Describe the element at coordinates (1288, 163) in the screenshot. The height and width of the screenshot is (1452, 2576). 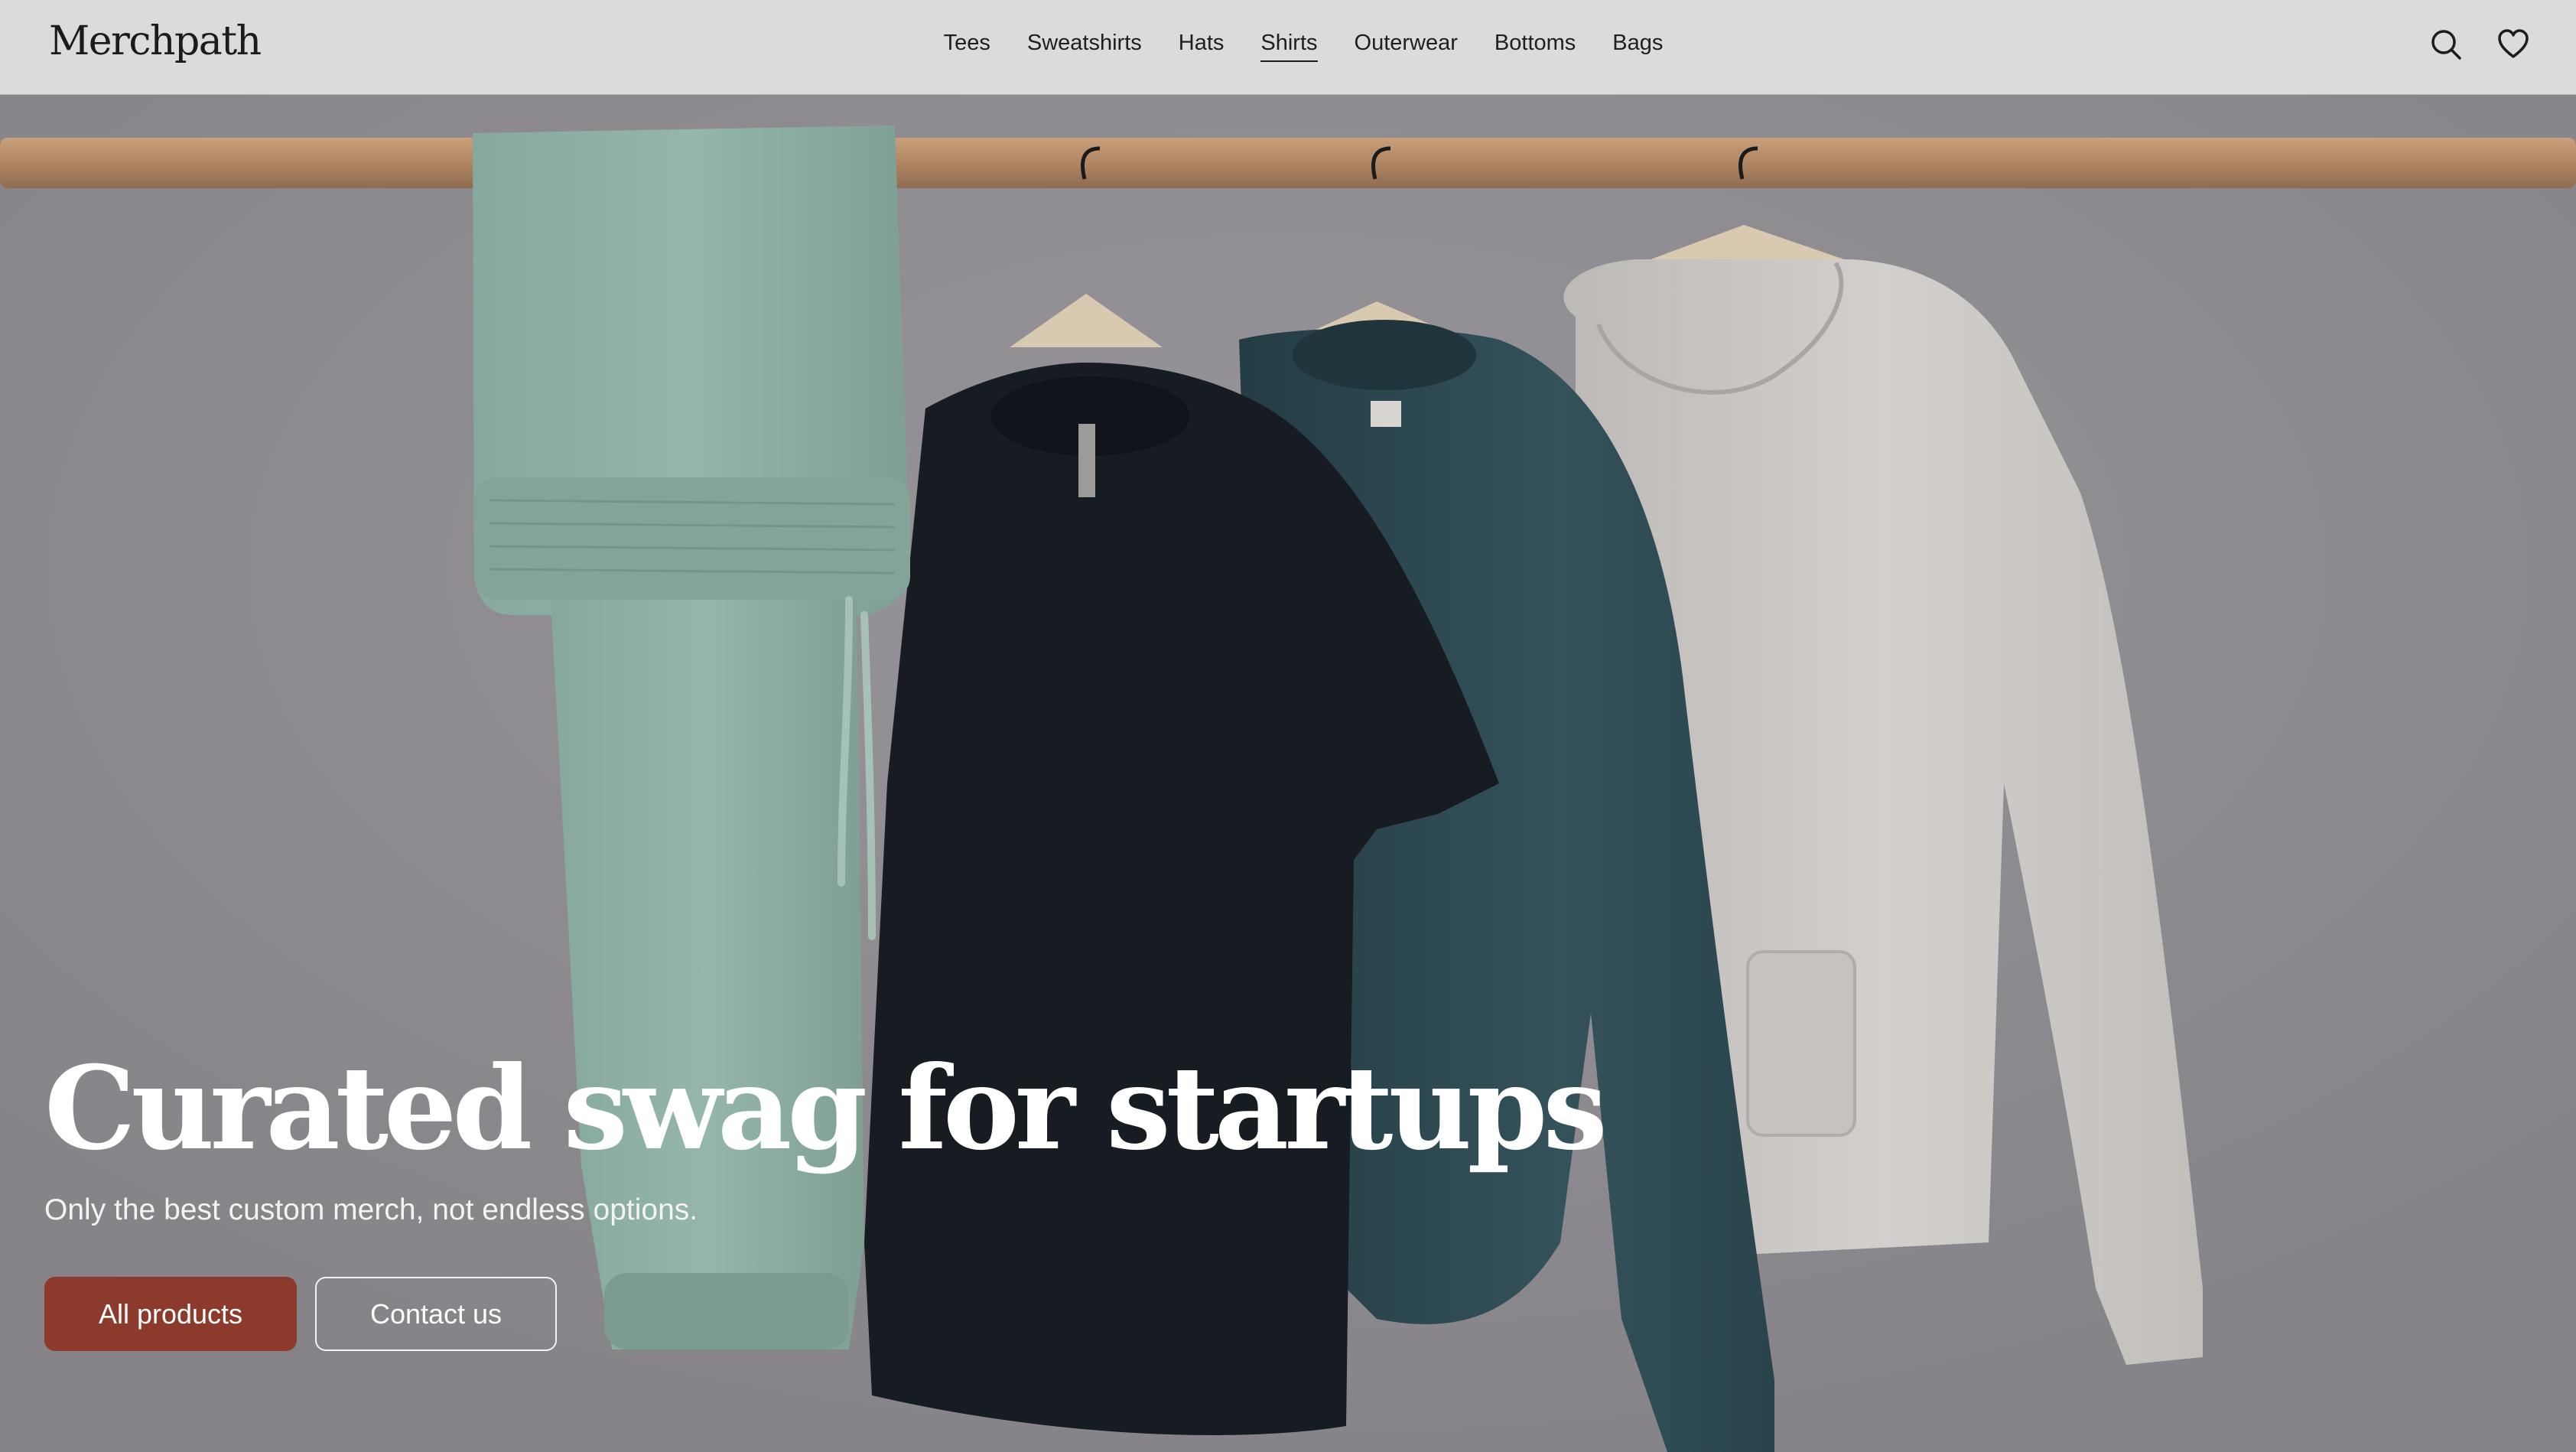
I see `clothes-rod` at that location.